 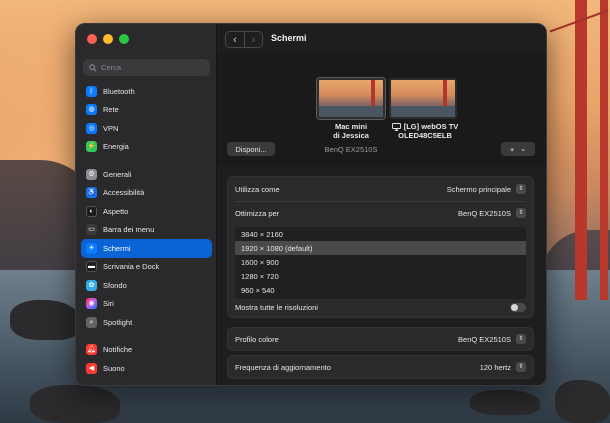 What do you see at coordinates (91, 285) in the screenshot?
I see `wallpaper-icon: ✿` at bounding box center [91, 285].